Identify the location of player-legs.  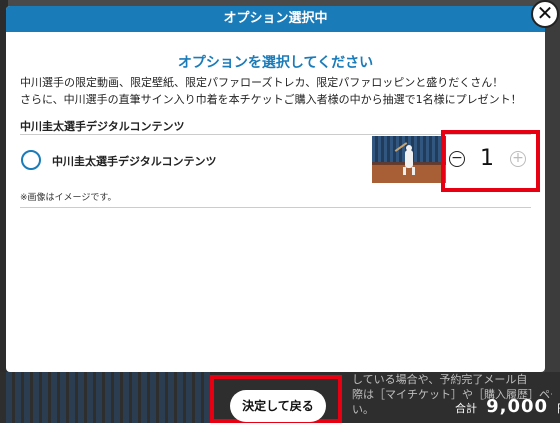
(409, 171).